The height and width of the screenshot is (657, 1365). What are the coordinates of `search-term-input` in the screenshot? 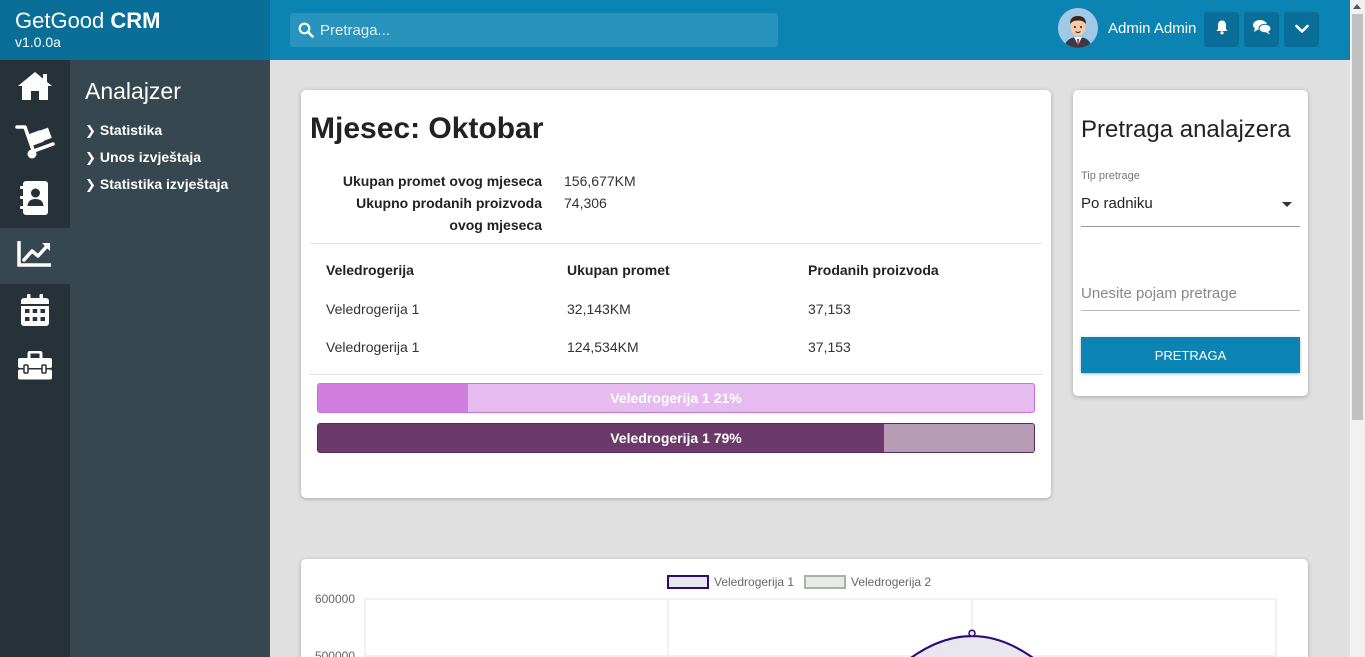 It's located at (1190, 293).